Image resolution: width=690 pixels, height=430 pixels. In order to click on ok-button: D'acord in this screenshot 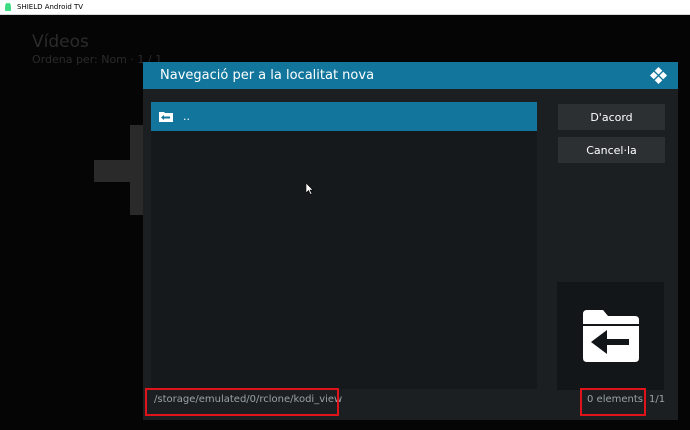, I will do `click(611, 117)`.